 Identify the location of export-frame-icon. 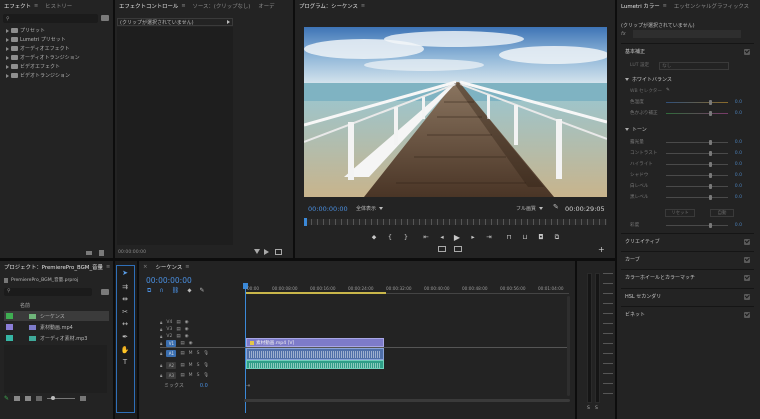
(278, 252).